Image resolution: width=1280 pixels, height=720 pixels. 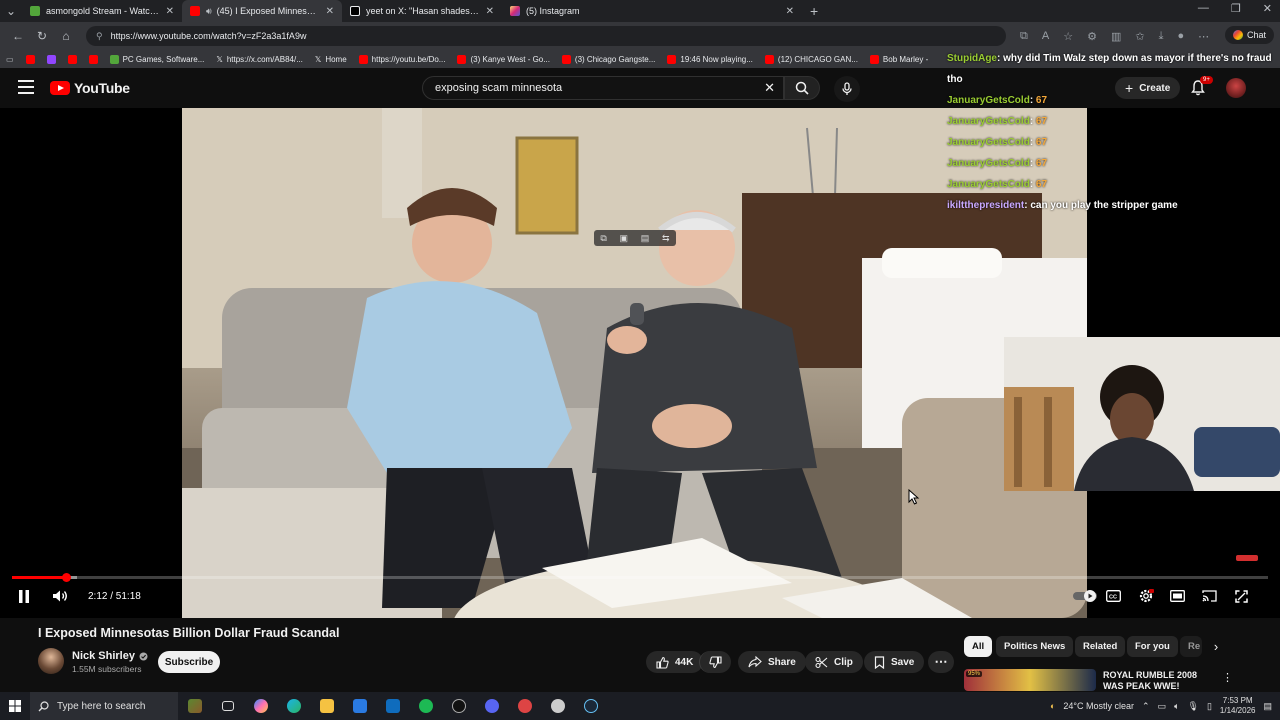 What do you see at coordinates (227, 706) in the screenshot?
I see `task-view-icon` at bounding box center [227, 706].